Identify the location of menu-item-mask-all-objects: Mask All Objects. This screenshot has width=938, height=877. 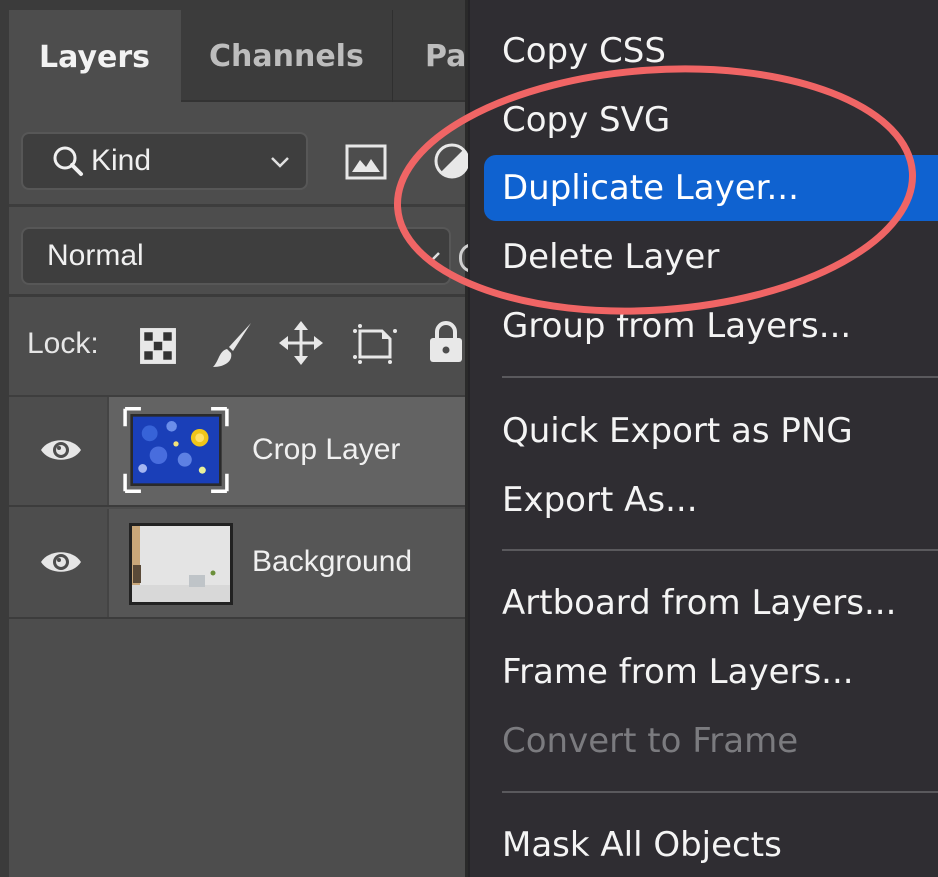
(711, 845).